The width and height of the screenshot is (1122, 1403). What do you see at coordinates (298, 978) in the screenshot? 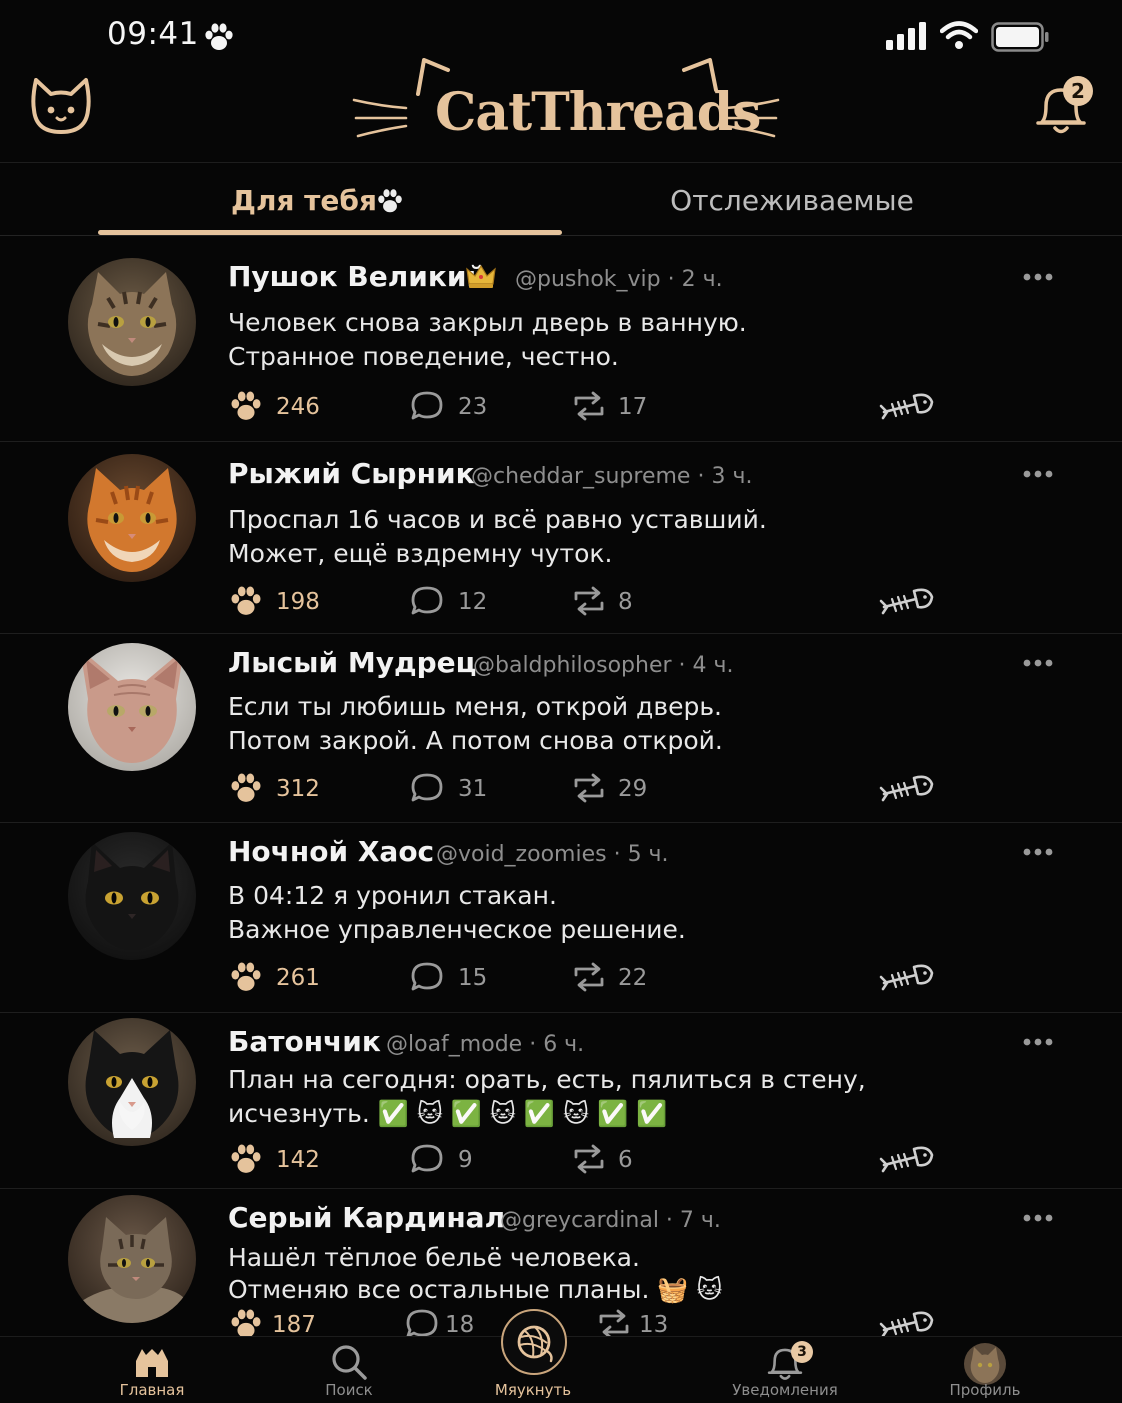
I see `like-count: 261` at bounding box center [298, 978].